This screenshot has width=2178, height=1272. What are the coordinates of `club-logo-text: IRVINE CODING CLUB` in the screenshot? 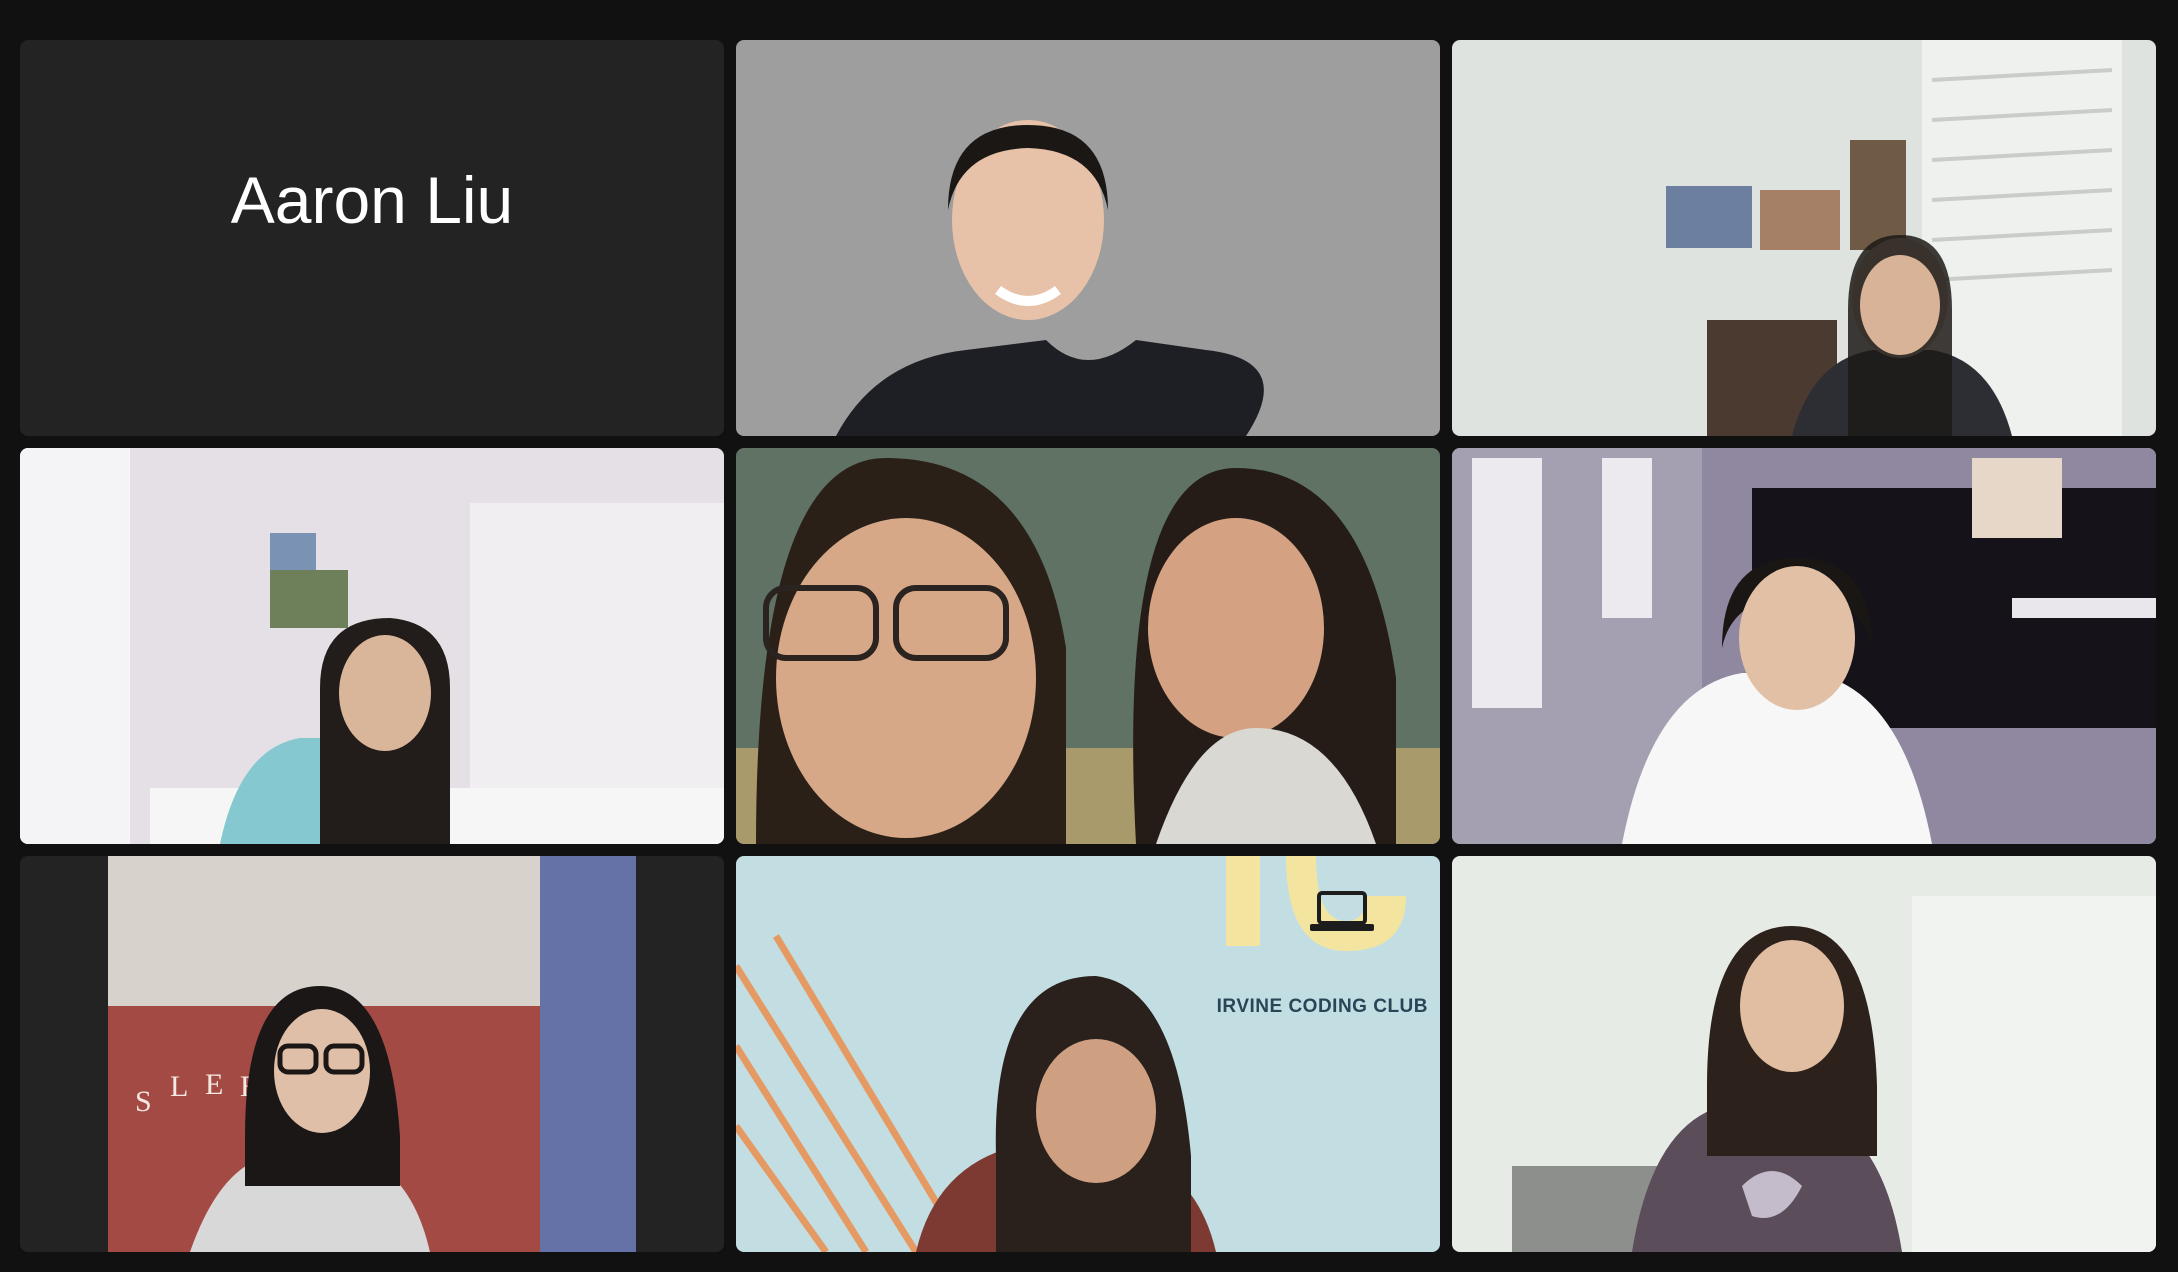 It's located at (1322, 1006).